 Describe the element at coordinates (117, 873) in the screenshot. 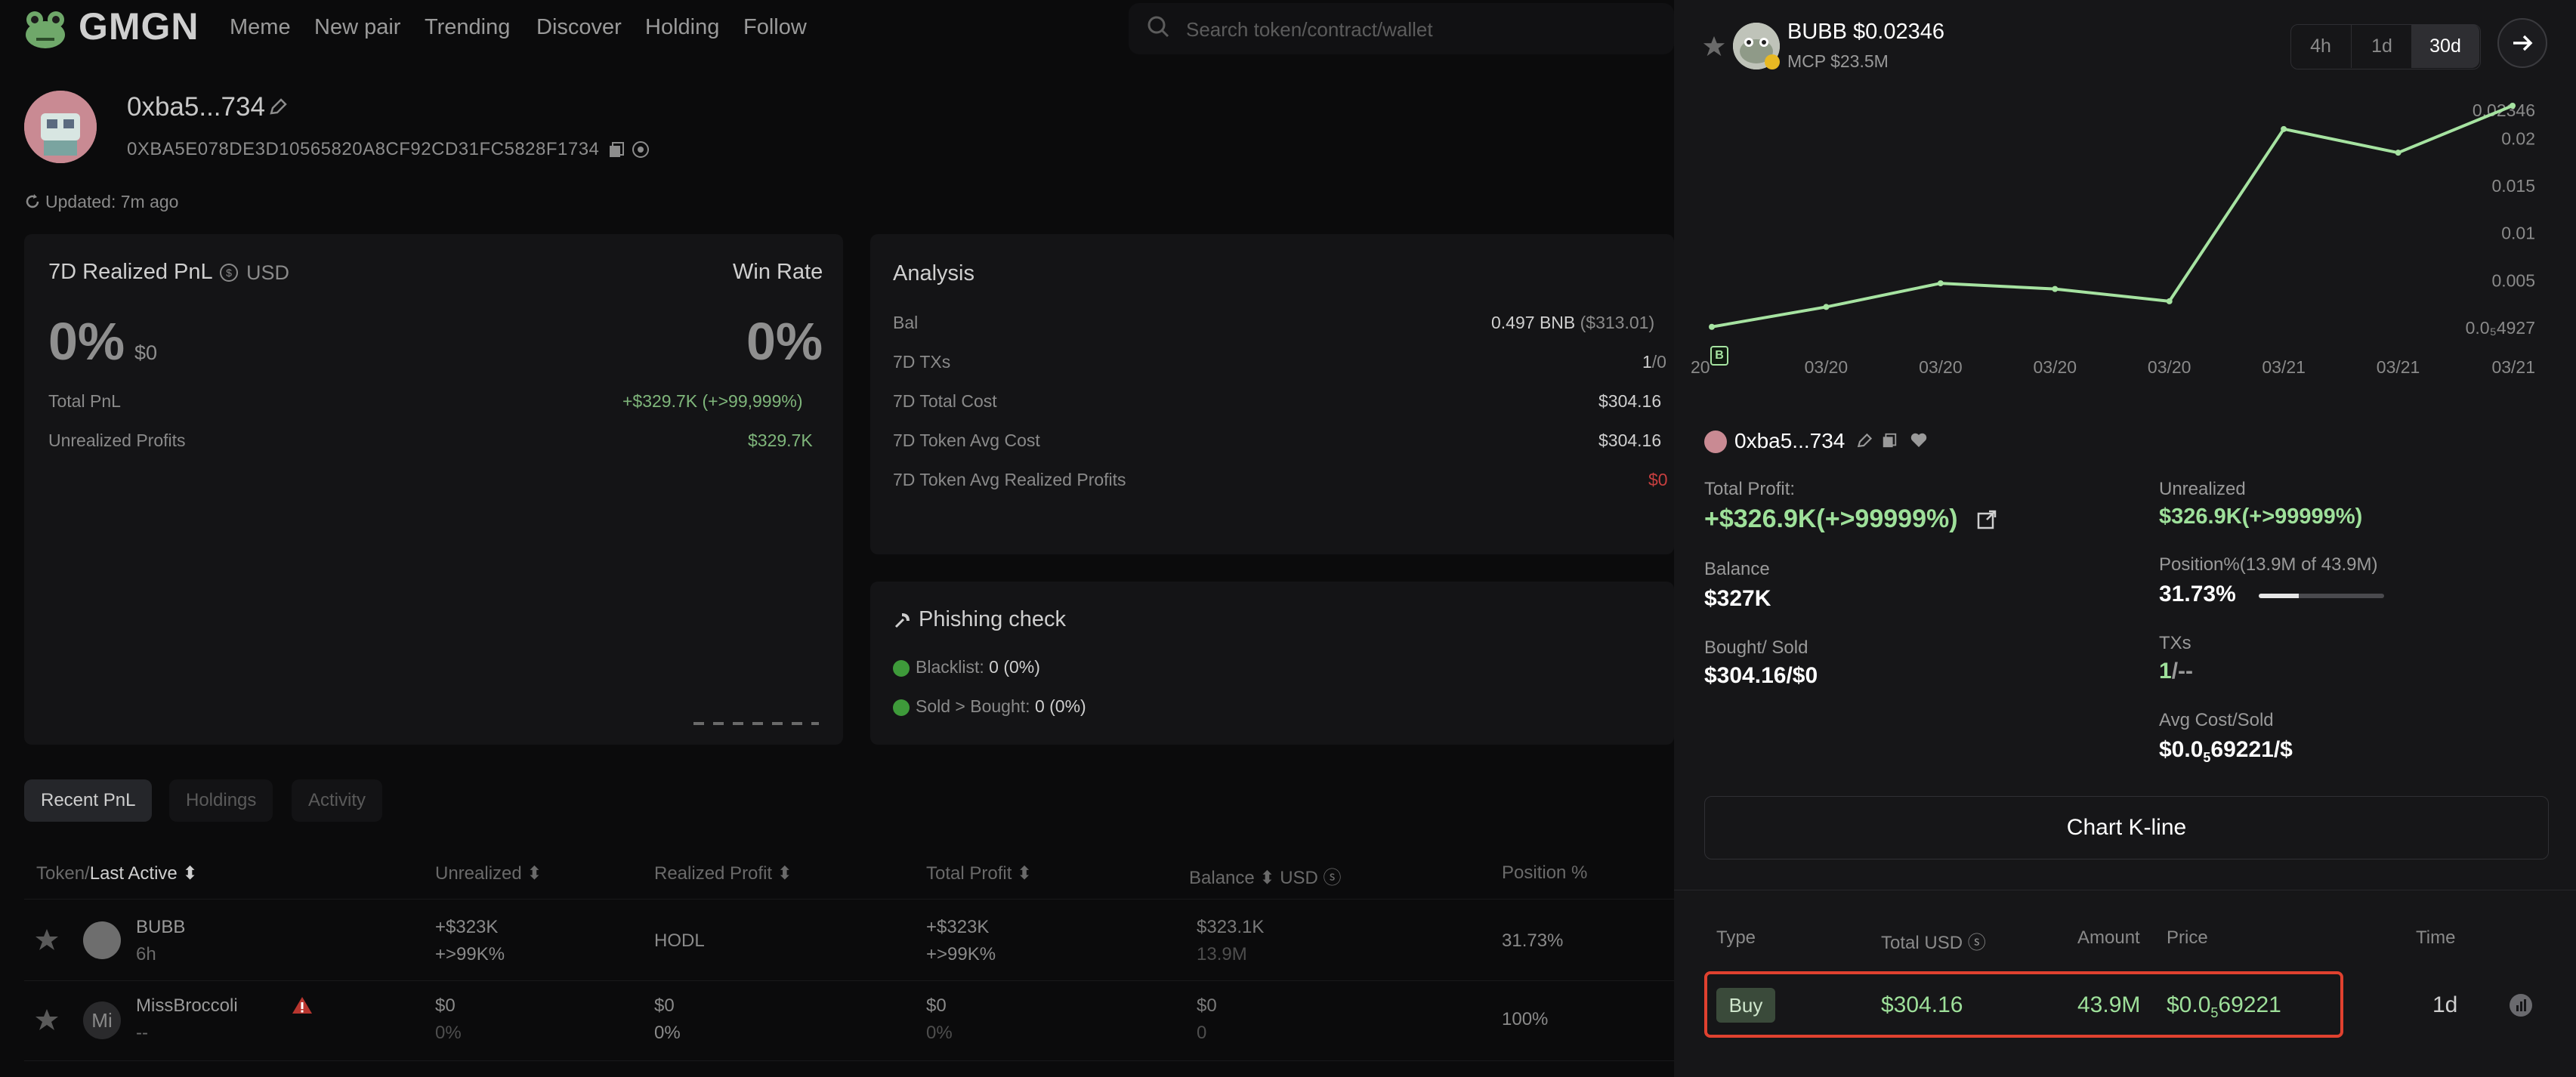

I see `header-token: Token/Last Active ⬍` at that location.